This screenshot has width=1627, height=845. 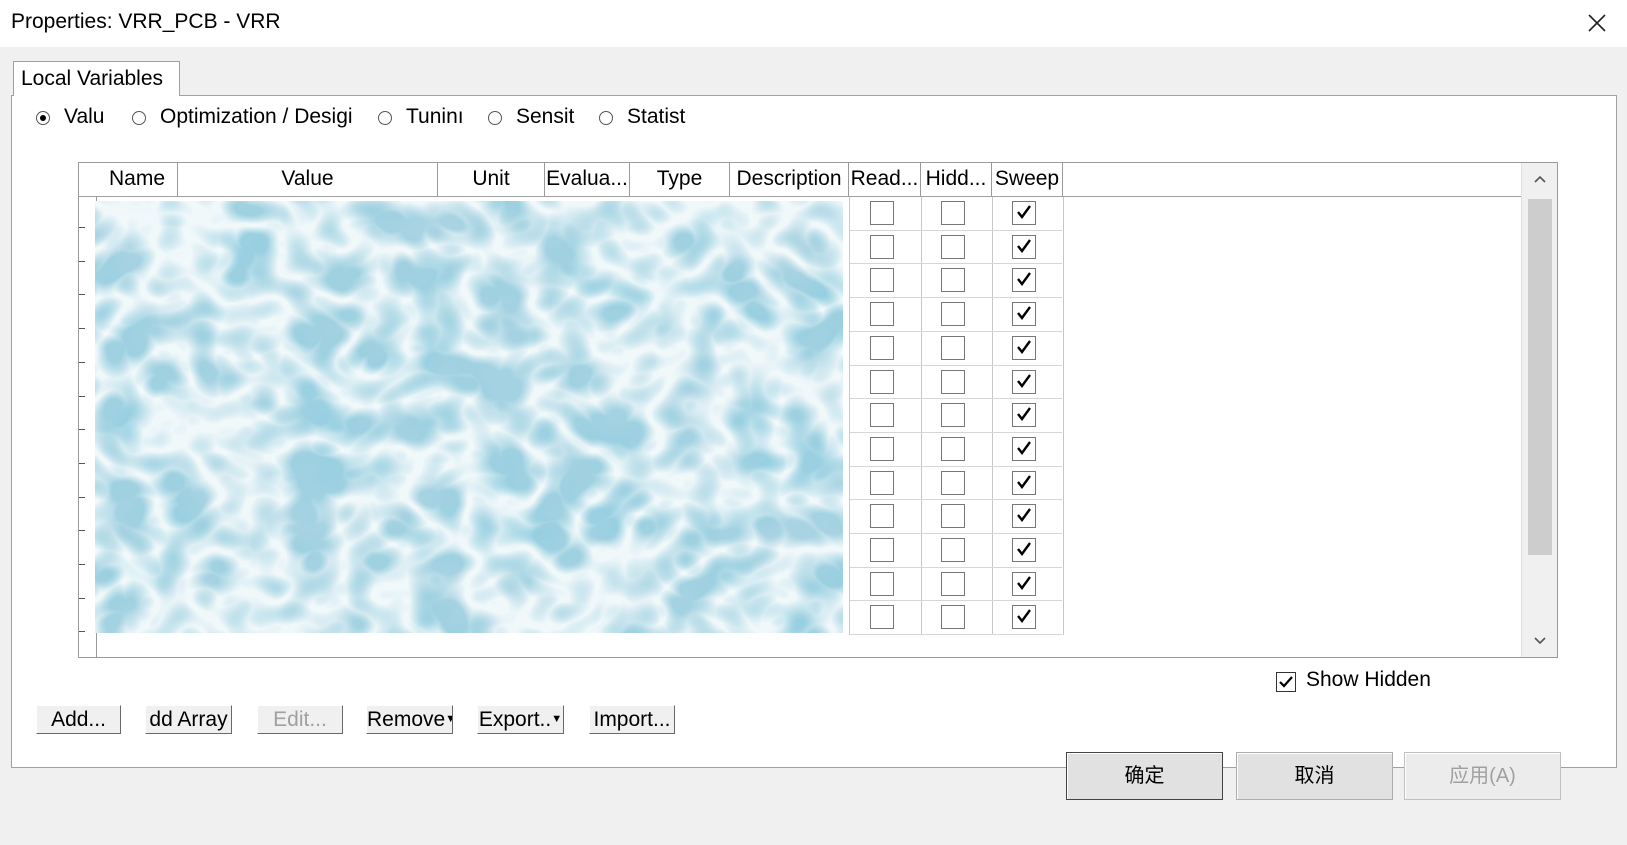 What do you see at coordinates (96, 78) in the screenshot?
I see `tab-local-variables: Local Variables` at bounding box center [96, 78].